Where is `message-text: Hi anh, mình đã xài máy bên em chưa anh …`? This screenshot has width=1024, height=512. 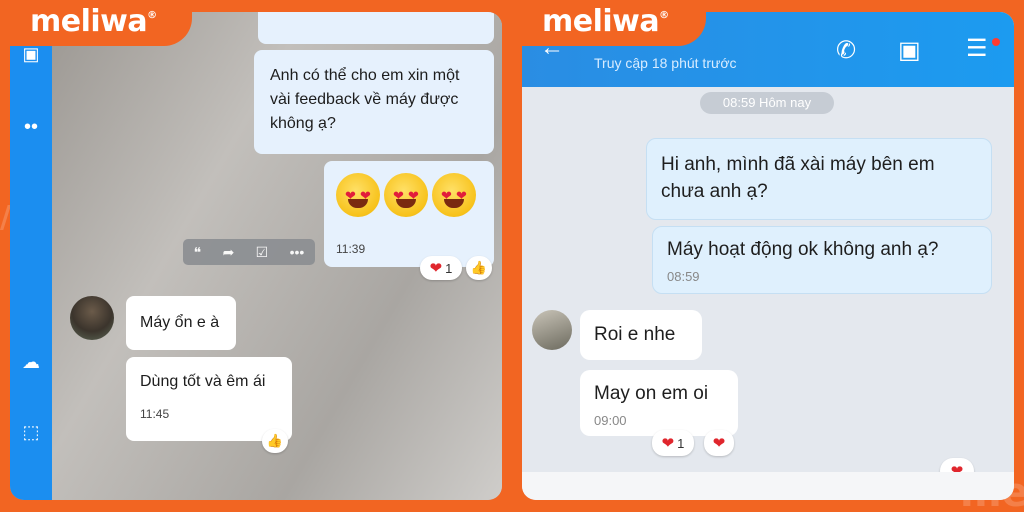
message-text: Hi anh, mình đã xài máy bên em chưa anh … is located at coordinates (798, 178).